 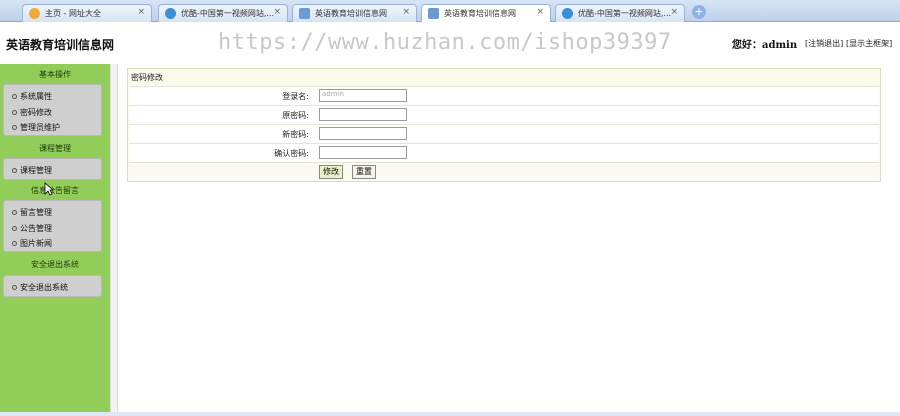 I want to click on browser-tab-youku-1: 优酷-中国第一视频网站,... ×, so click(x=223, y=13).